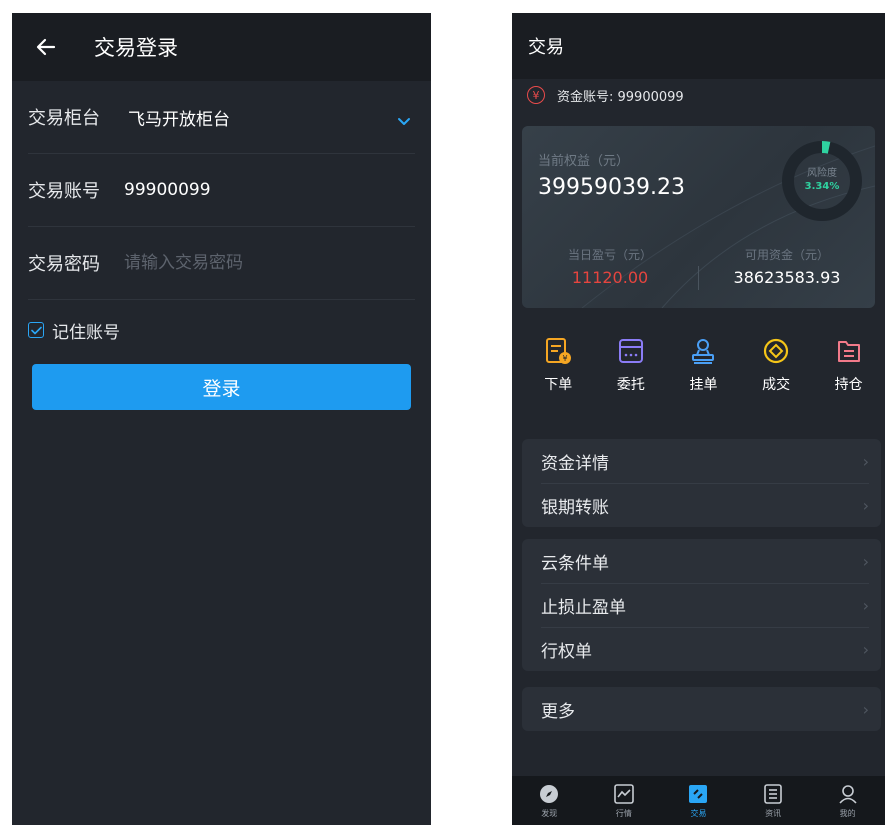 This screenshot has height=825, width=885. Describe the element at coordinates (623, 813) in the screenshot. I see `tab-label: 行情` at that location.